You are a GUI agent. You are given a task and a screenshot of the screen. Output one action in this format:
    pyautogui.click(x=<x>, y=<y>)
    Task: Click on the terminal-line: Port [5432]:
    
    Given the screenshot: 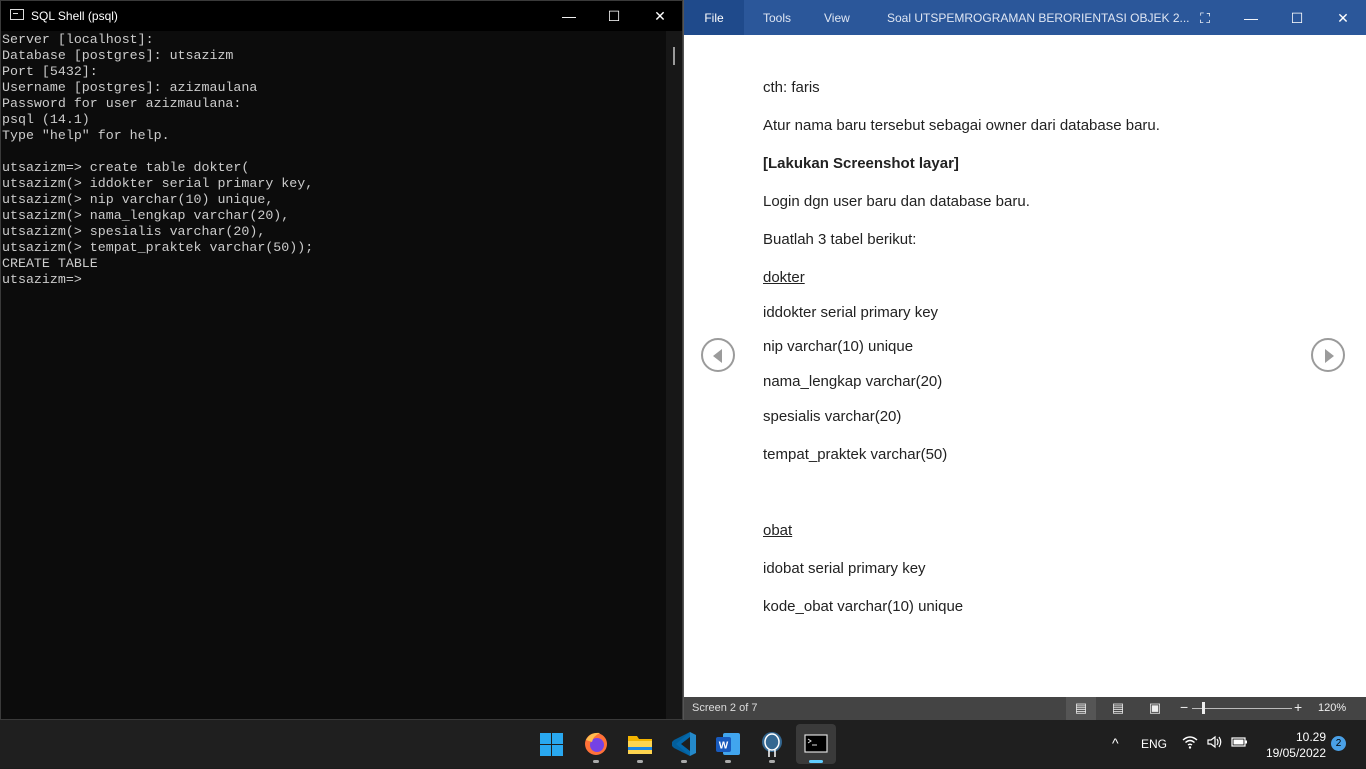 What is the action you would take?
    pyautogui.click(x=50, y=71)
    